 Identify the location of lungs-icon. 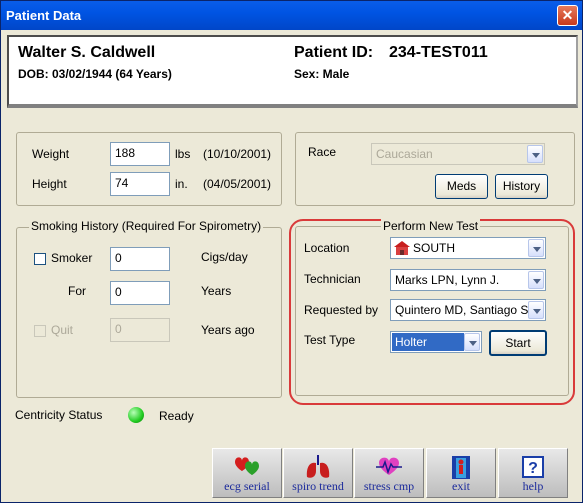
(318, 466).